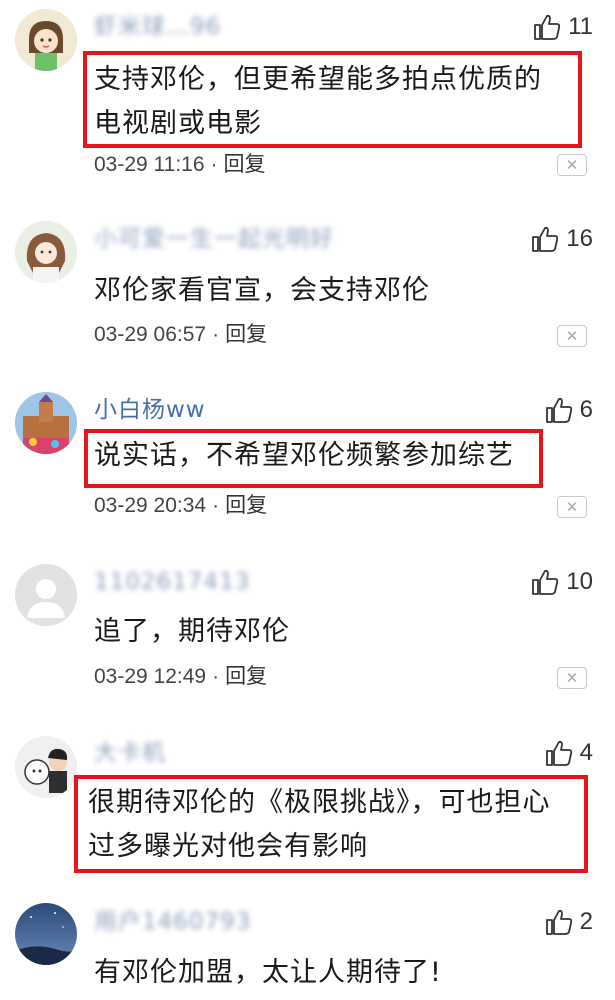 This screenshot has height=1000, width=615. Describe the element at coordinates (46, 595) in the screenshot. I see `default-user-avatar-icon` at that location.